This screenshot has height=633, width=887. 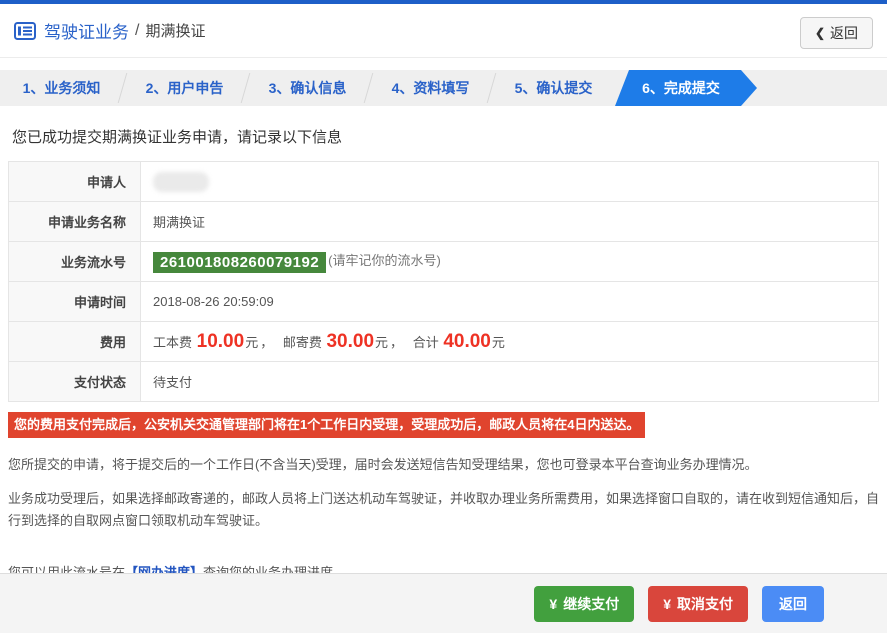 I want to click on business-name-value: 期满换证, so click(x=509, y=221).